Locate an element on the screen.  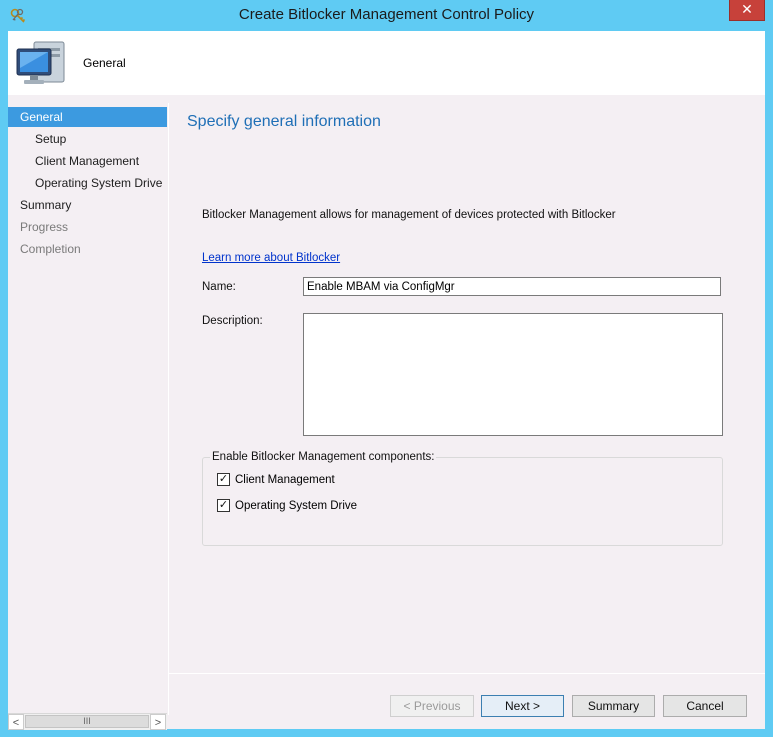
close-button: ✕ is located at coordinates (747, 10).